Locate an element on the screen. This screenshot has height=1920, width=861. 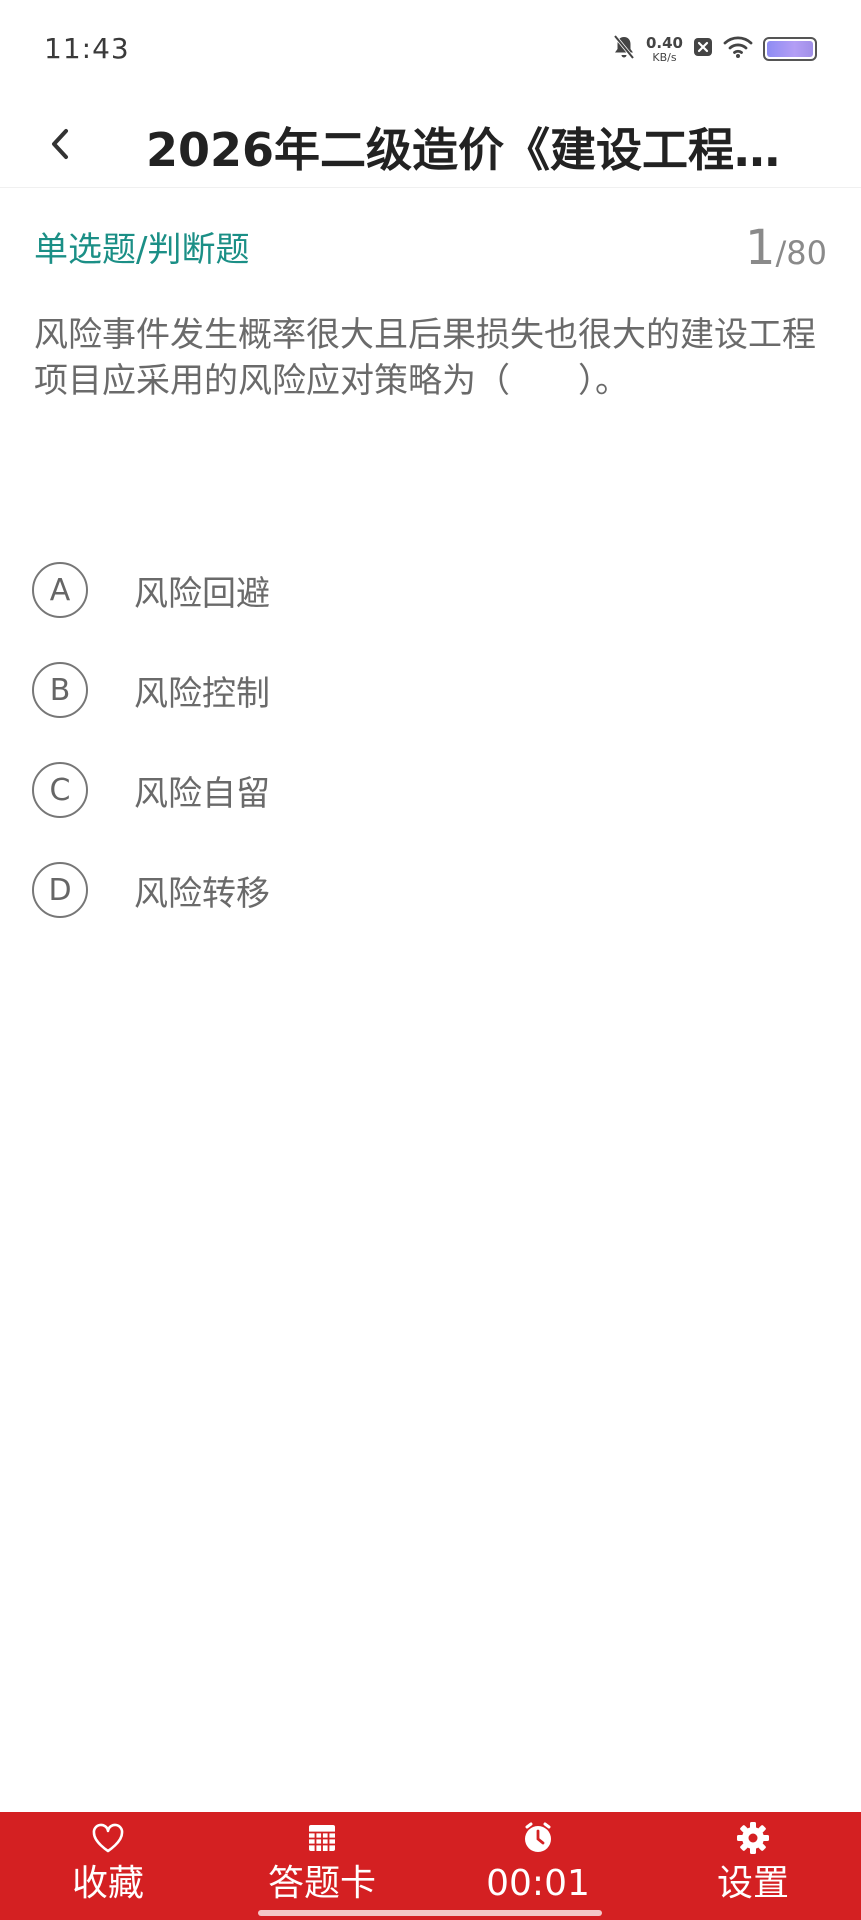
net-speed-value: 0.40 is located at coordinates (664, 42).